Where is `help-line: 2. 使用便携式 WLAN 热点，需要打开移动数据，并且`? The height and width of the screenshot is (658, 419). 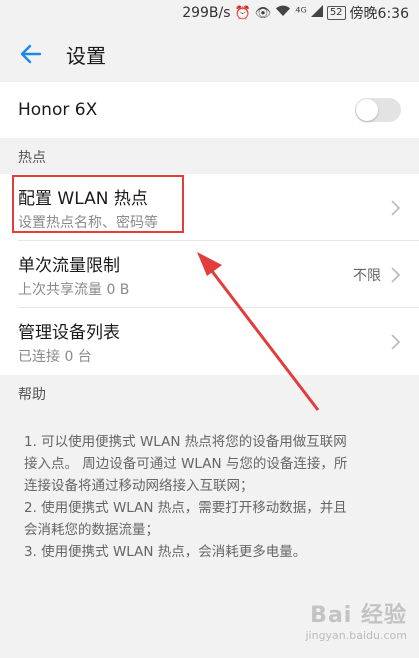 help-line: 2. 使用便携式 WLAN 热点，需要打开移动数据，并且 is located at coordinates (185, 508).